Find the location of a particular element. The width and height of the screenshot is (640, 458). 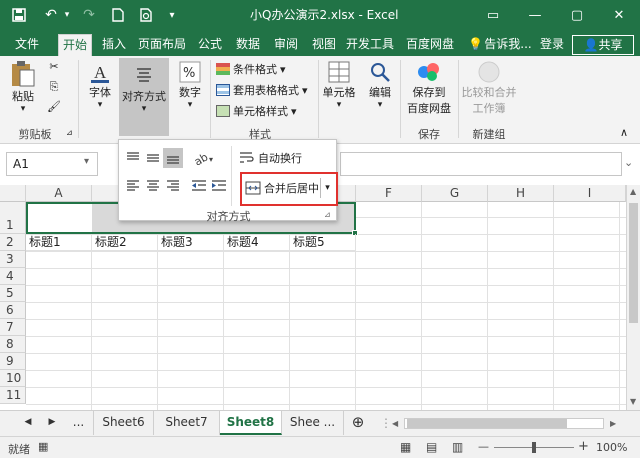

cell-b2: 标题2 is located at coordinates (125, 242).